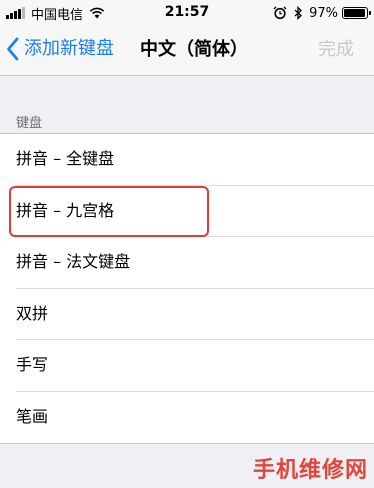 The width and height of the screenshot is (374, 488). Describe the element at coordinates (69, 48) in the screenshot. I see `back-label: 添加新键盘` at that location.